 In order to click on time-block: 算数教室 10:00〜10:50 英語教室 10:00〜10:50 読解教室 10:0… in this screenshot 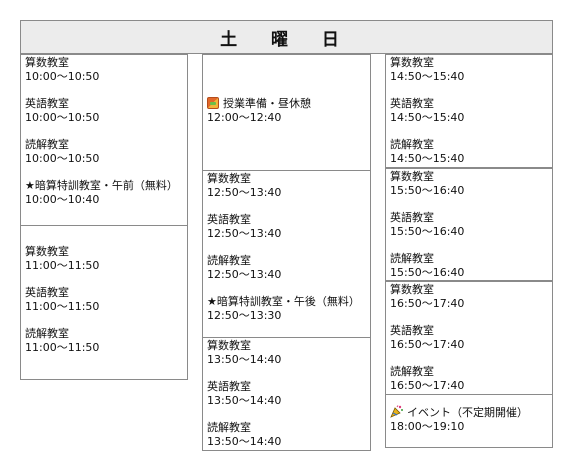, I will do `click(104, 140)`.